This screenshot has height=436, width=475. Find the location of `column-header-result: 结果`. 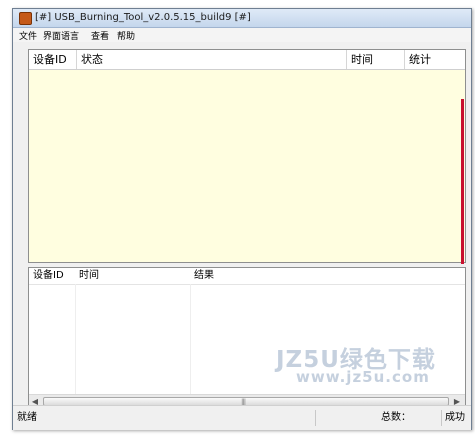

column-header-result: 结果 is located at coordinates (290, 276).